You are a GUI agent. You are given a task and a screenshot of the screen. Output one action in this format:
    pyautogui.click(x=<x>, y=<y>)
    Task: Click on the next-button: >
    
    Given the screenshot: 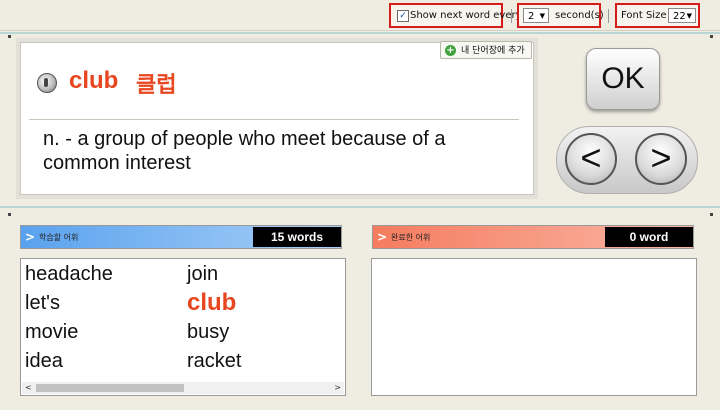 What is the action you would take?
    pyautogui.click(x=661, y=159)
    